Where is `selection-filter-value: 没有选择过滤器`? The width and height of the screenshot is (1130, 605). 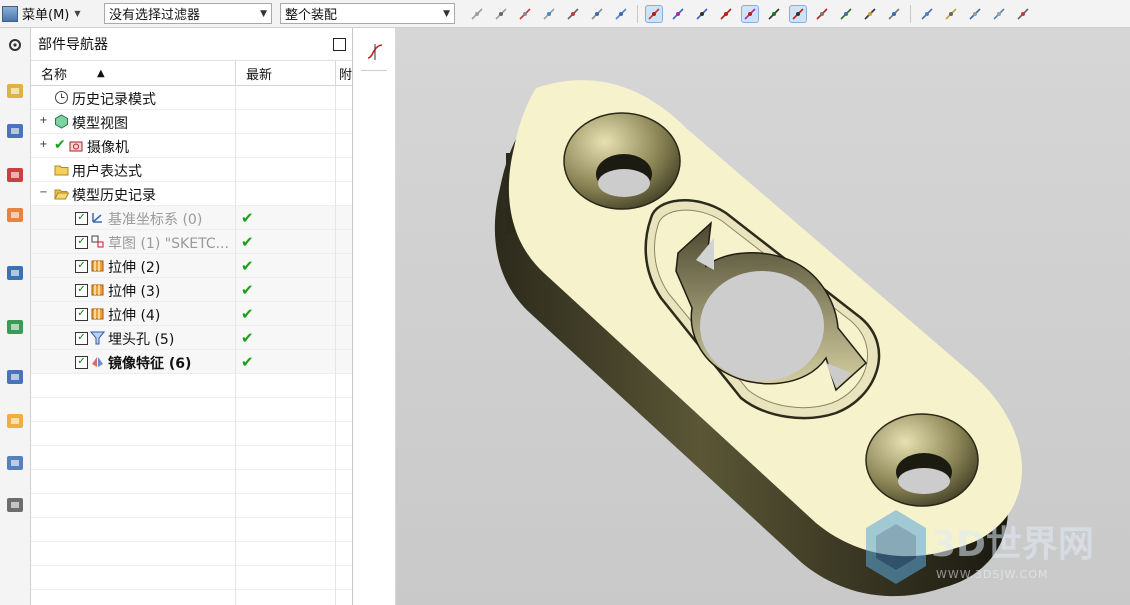
selection-filter-value: 没有选择过滤器 is located at coordinates (155, 15).